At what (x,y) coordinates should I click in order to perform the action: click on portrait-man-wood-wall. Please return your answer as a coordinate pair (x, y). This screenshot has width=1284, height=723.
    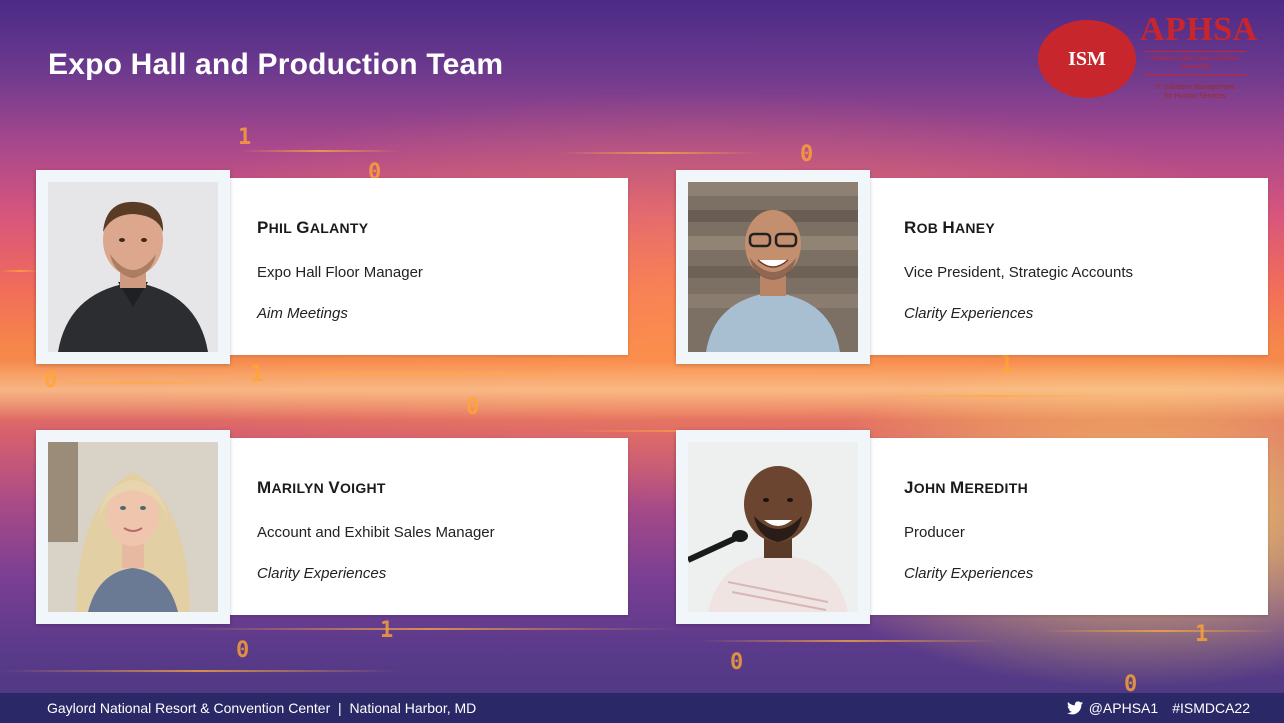
    Looking at the image, I should click on (773, 267).